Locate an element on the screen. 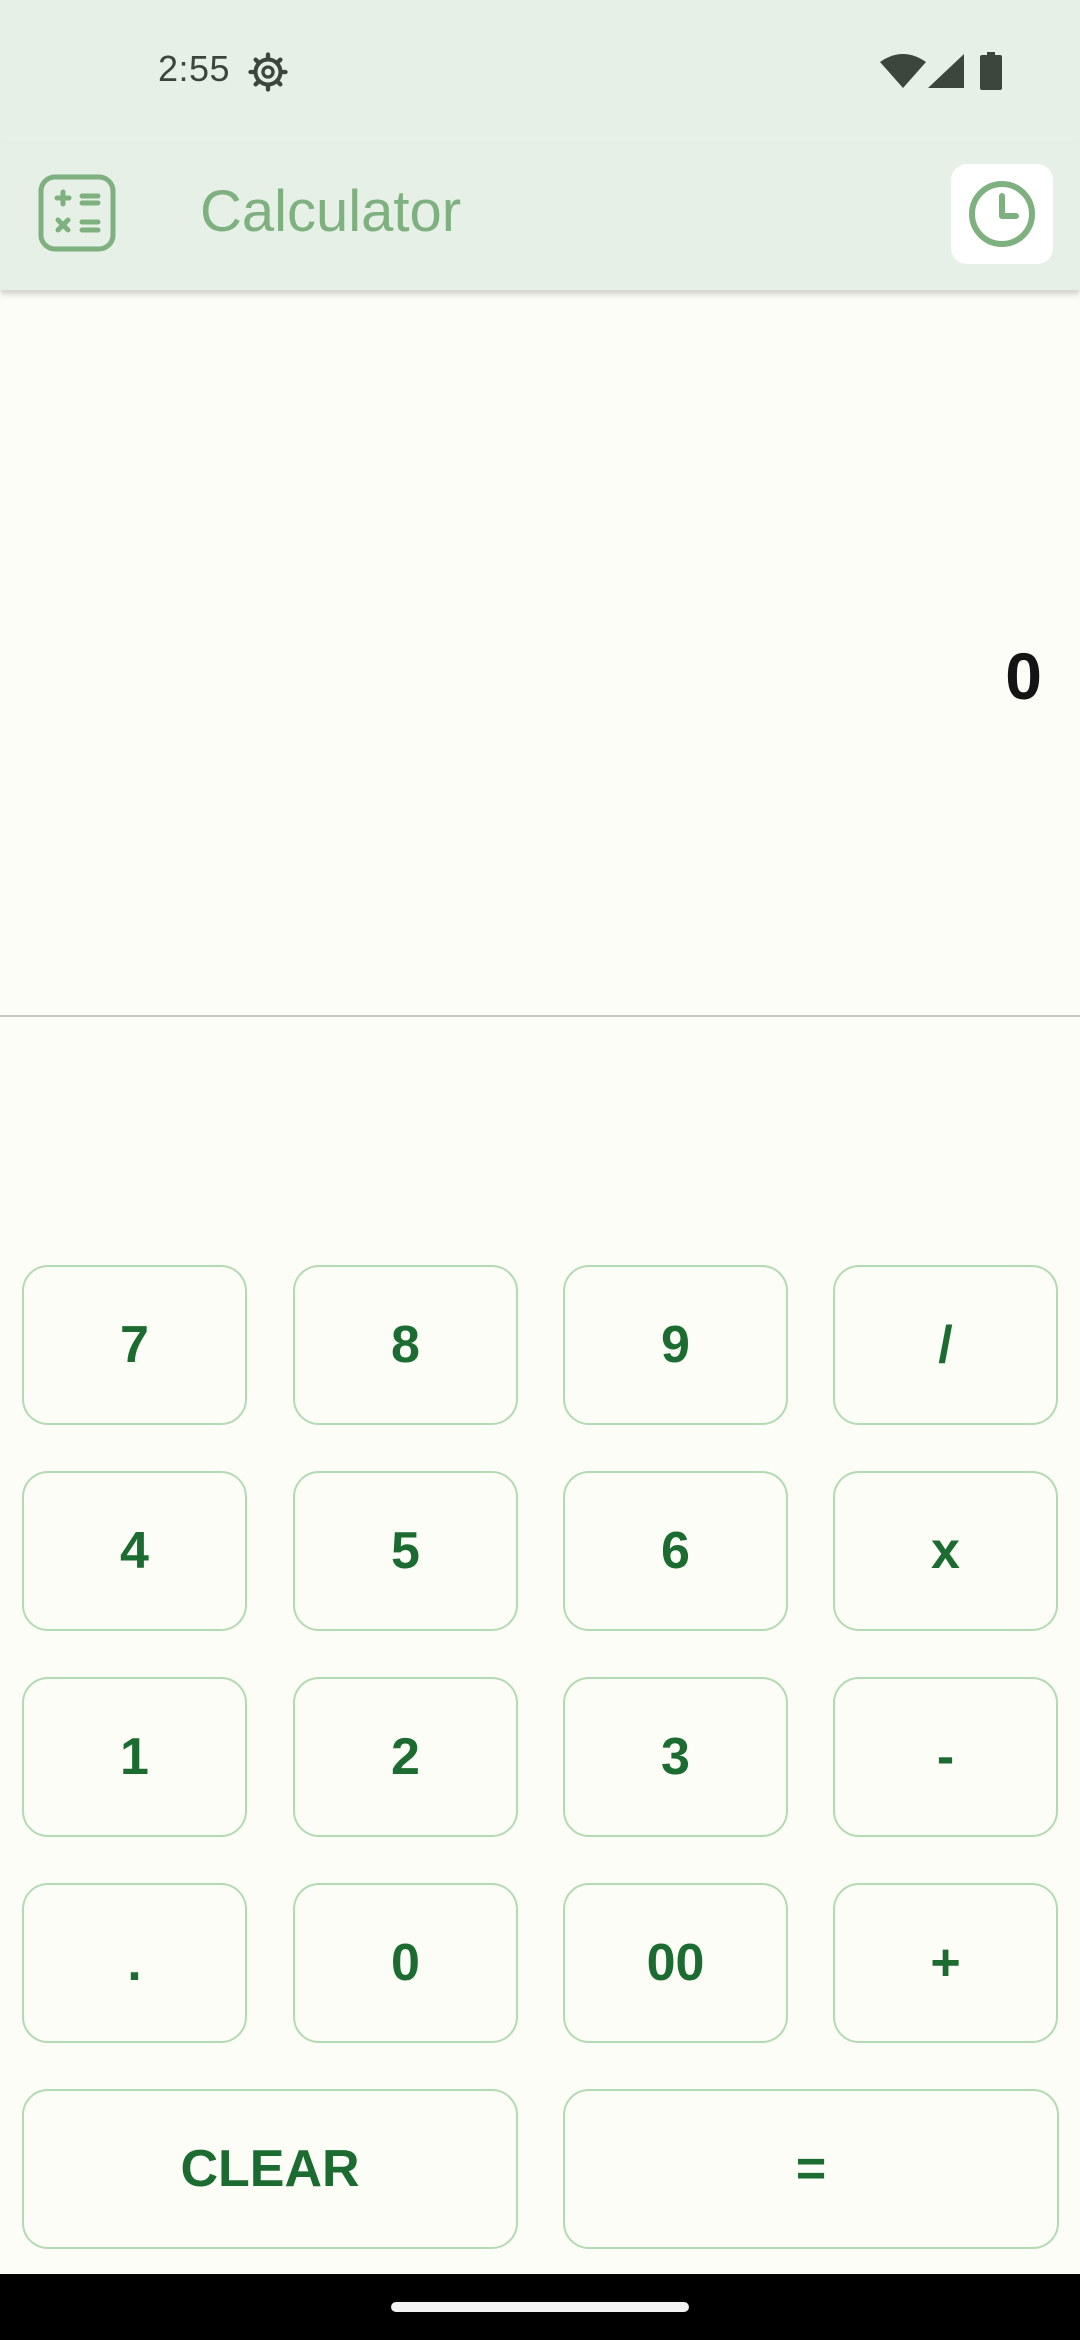 The image size is (1080, 2340). signal-icon is located at coordinates (946, 71).